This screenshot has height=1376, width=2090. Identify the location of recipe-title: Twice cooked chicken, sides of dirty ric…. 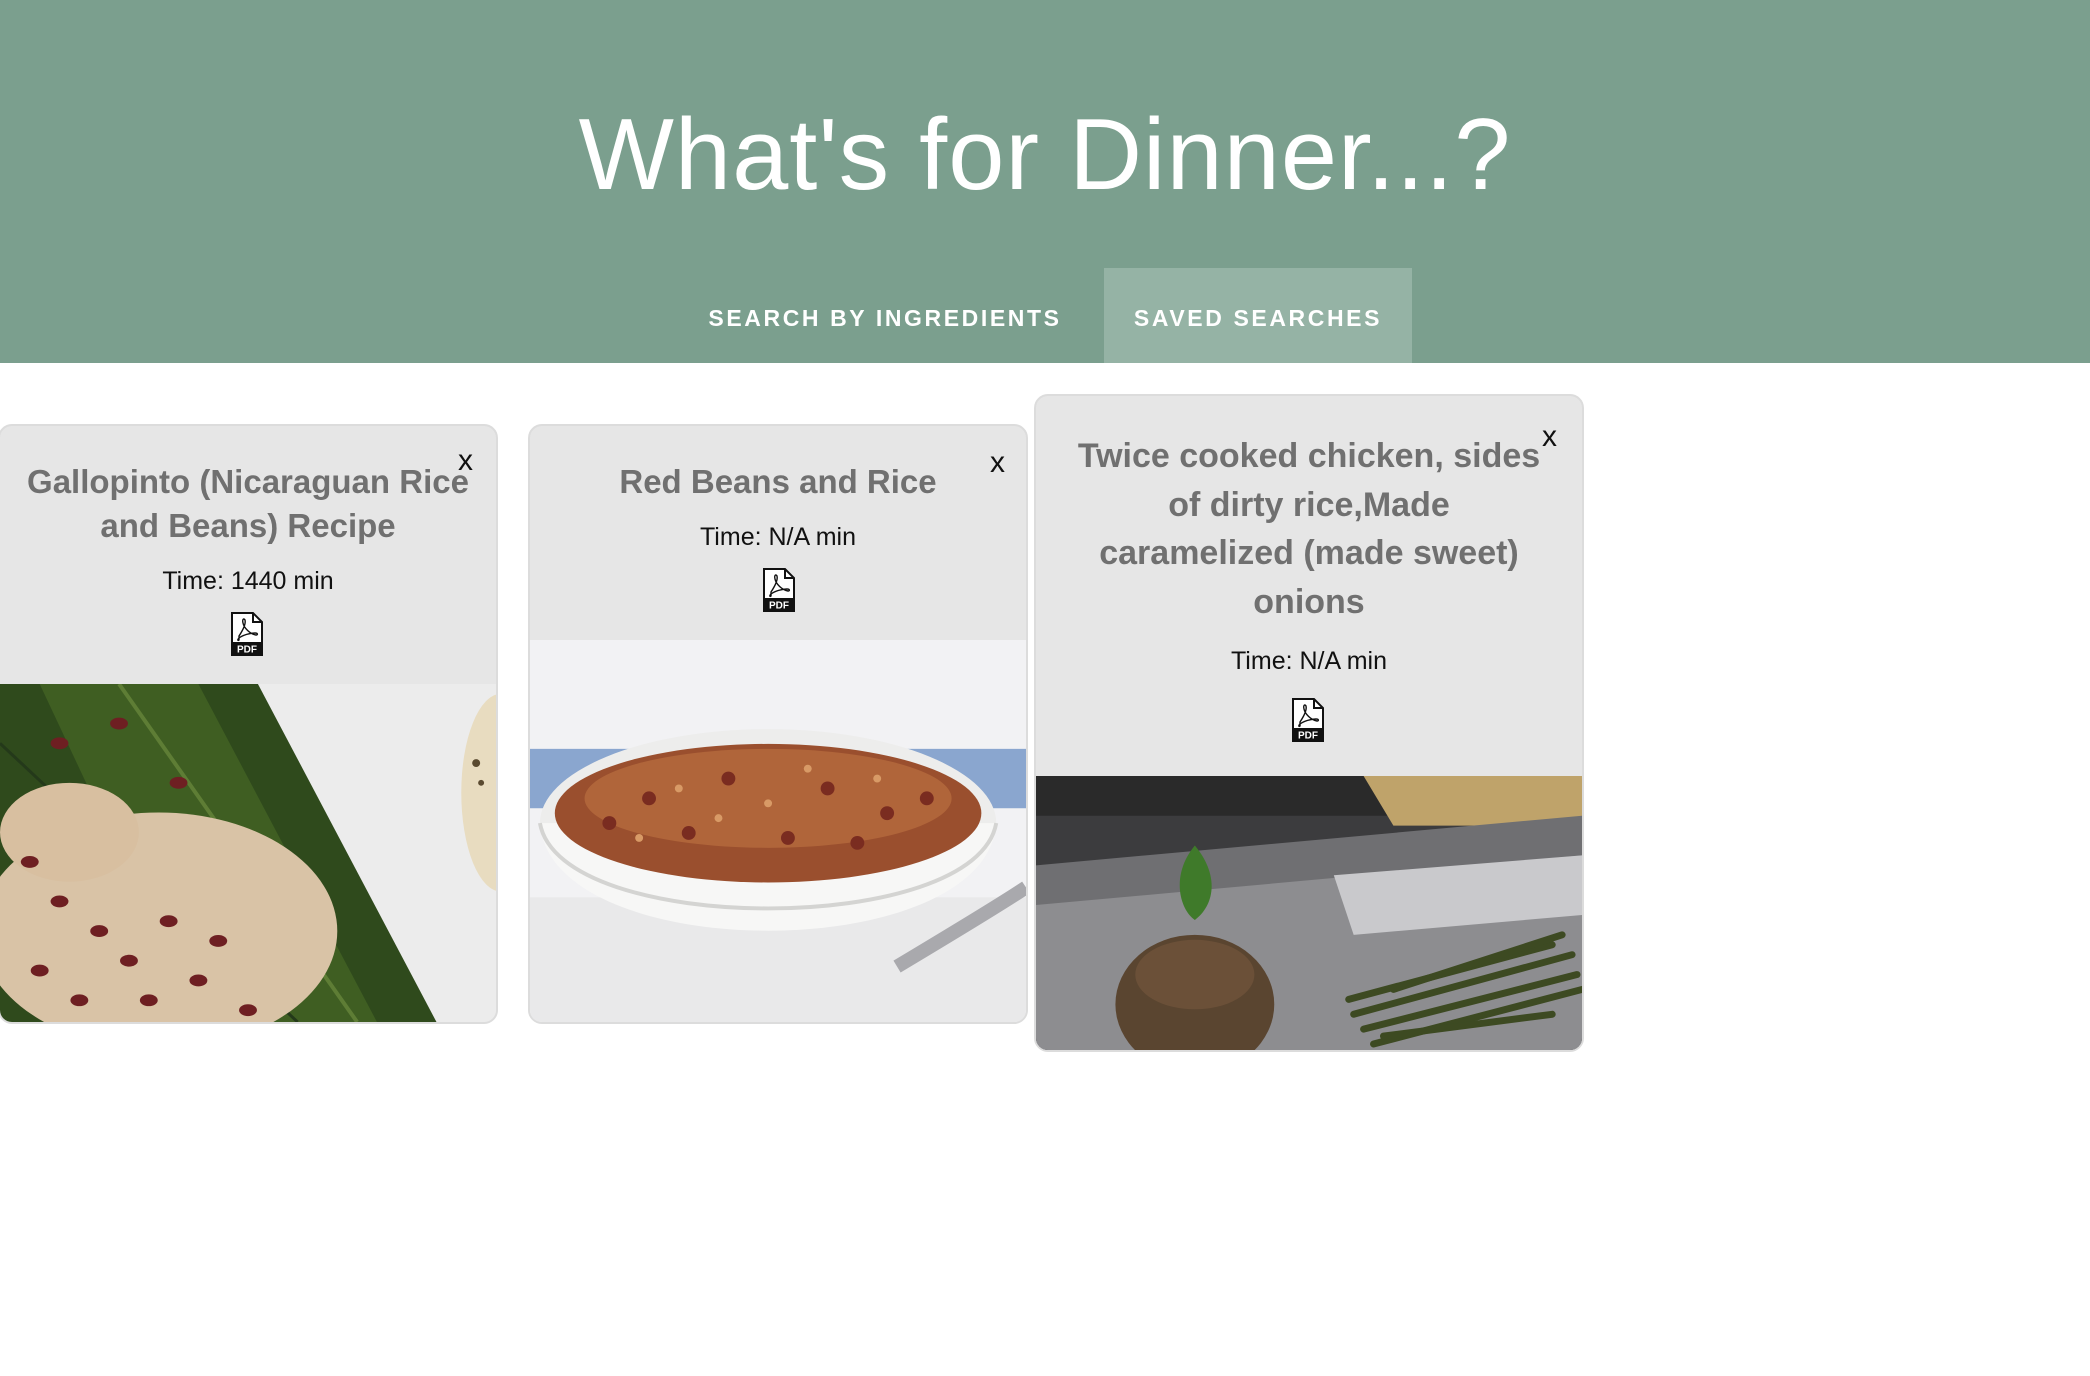
(1309, 529).